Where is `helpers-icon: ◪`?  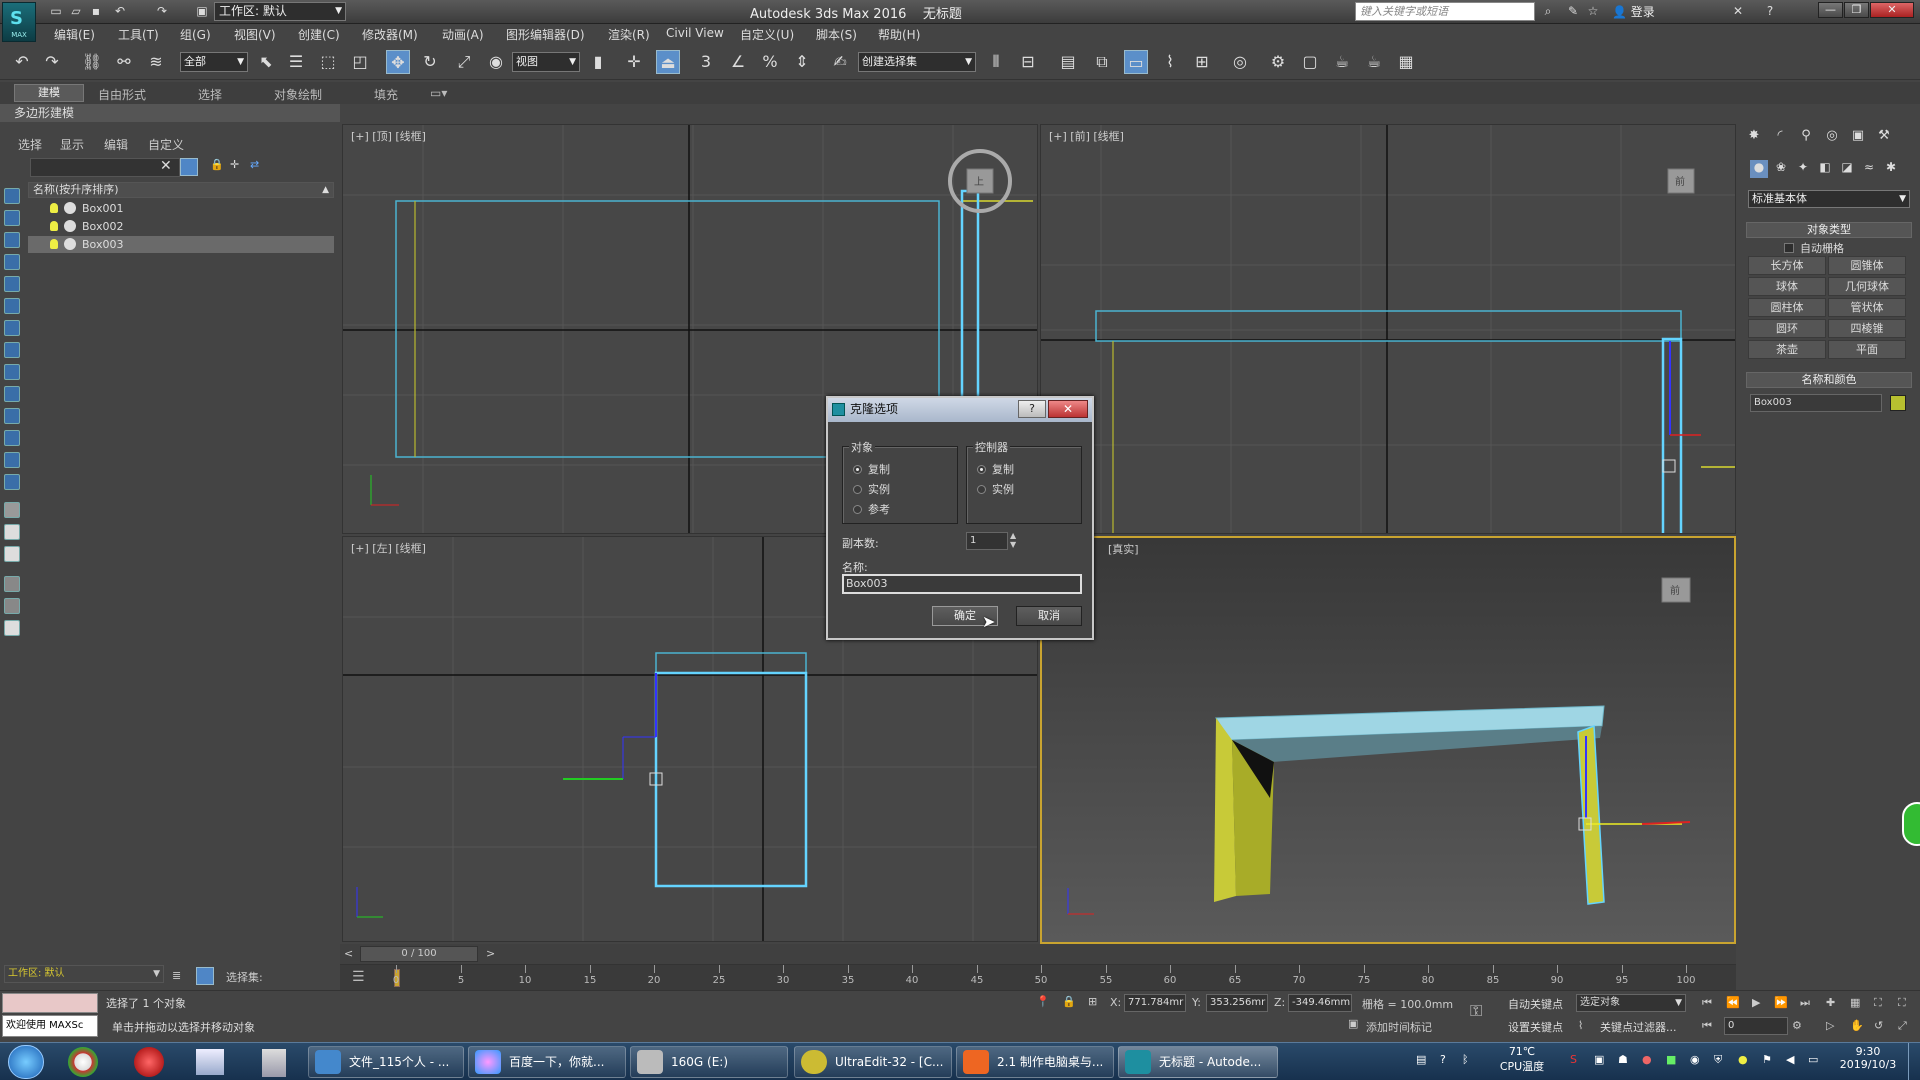
helpers-icon: ◪ is located at coordinates (1847, 169).